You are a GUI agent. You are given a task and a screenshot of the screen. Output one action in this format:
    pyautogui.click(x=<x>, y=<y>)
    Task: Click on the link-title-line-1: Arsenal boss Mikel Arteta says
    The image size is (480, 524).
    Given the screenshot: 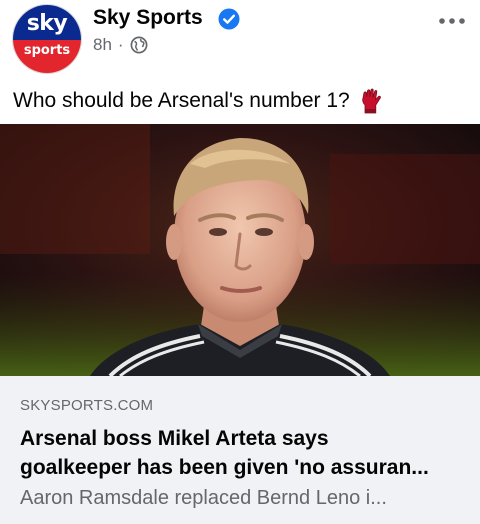 What is the action you would take?
    pyautogui.click(x=174, y=438)
    